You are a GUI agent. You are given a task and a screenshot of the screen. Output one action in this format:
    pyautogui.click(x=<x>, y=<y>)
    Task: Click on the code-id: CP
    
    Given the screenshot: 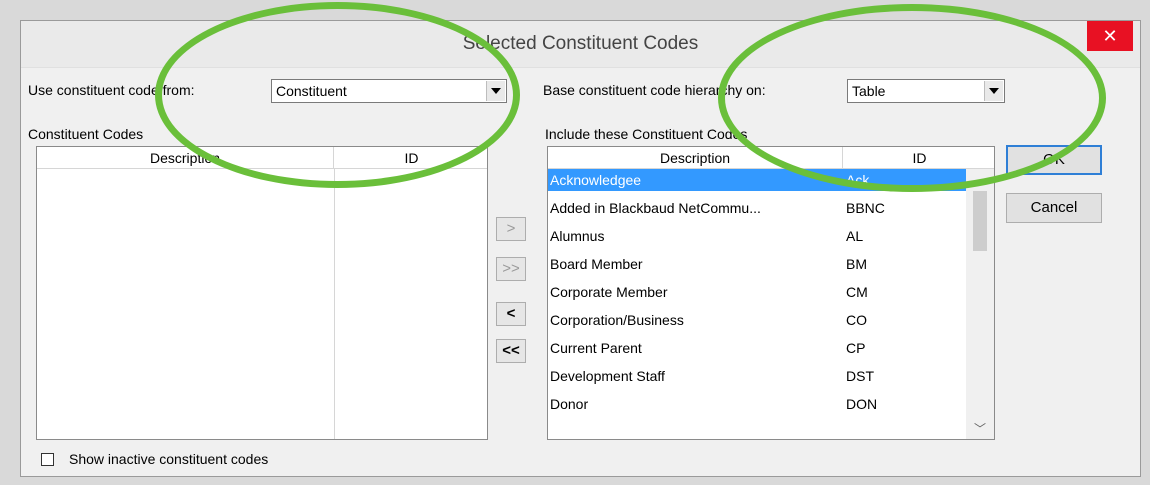 What is the action you would take?
    pyautogui.click(x=856, y=348)
    